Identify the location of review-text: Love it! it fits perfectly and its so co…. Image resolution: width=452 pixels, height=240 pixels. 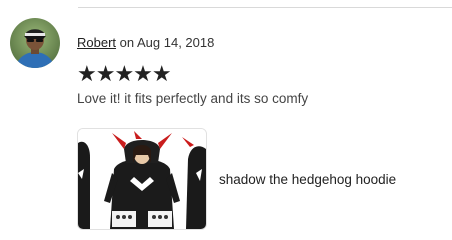
(193, 98).